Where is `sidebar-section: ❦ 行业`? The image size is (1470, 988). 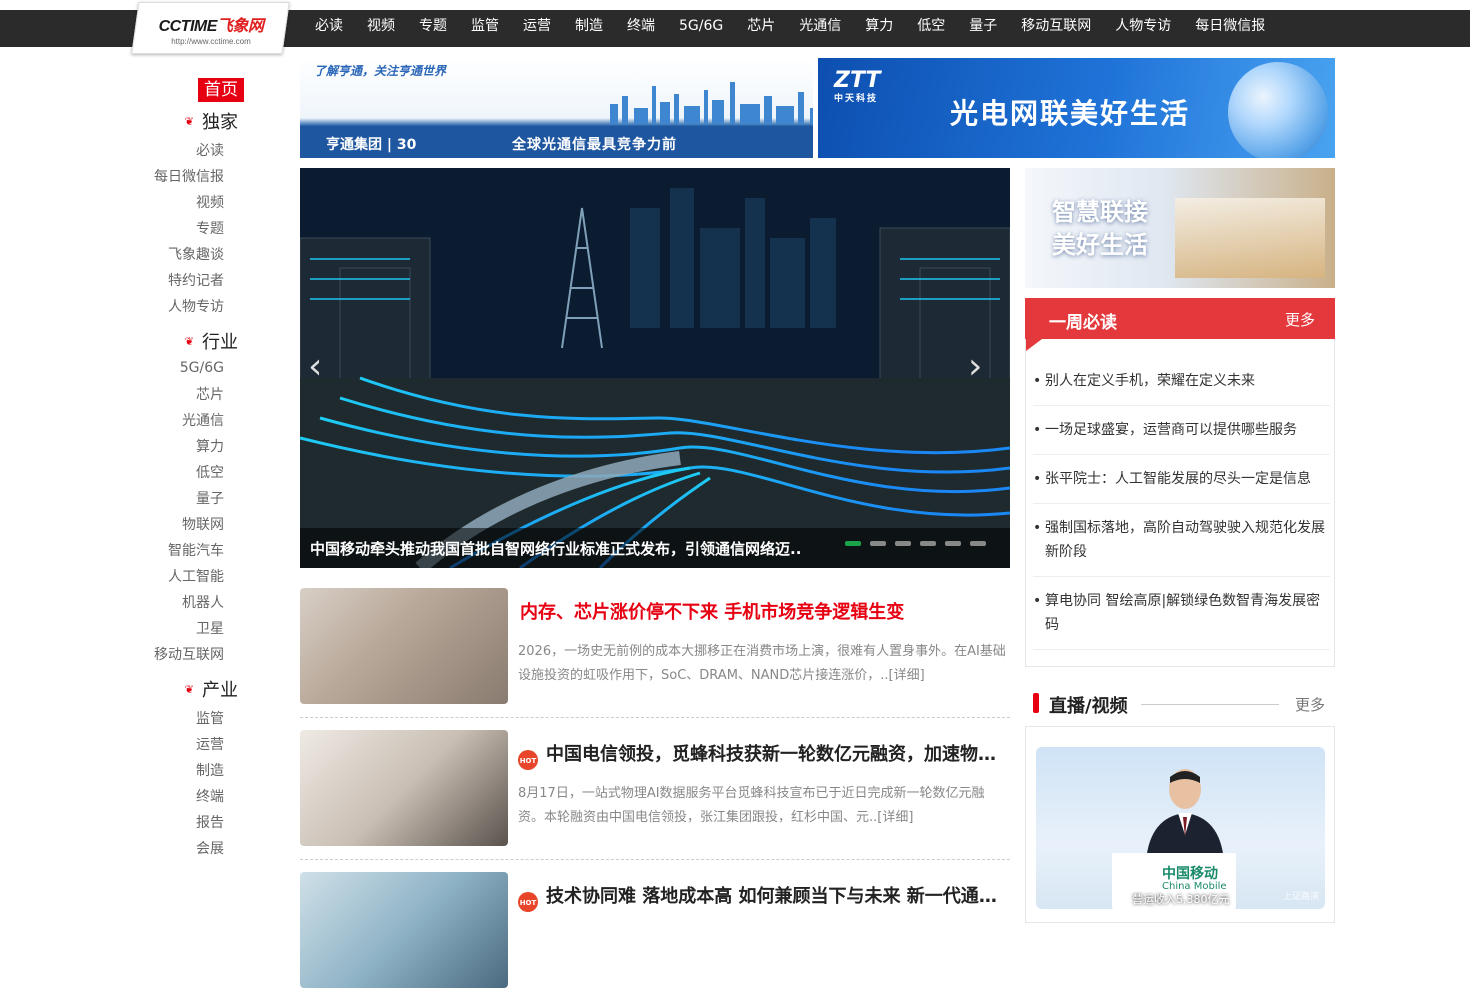
sidebar-section: ❦ 行业 is located at coordinates (211, 341).